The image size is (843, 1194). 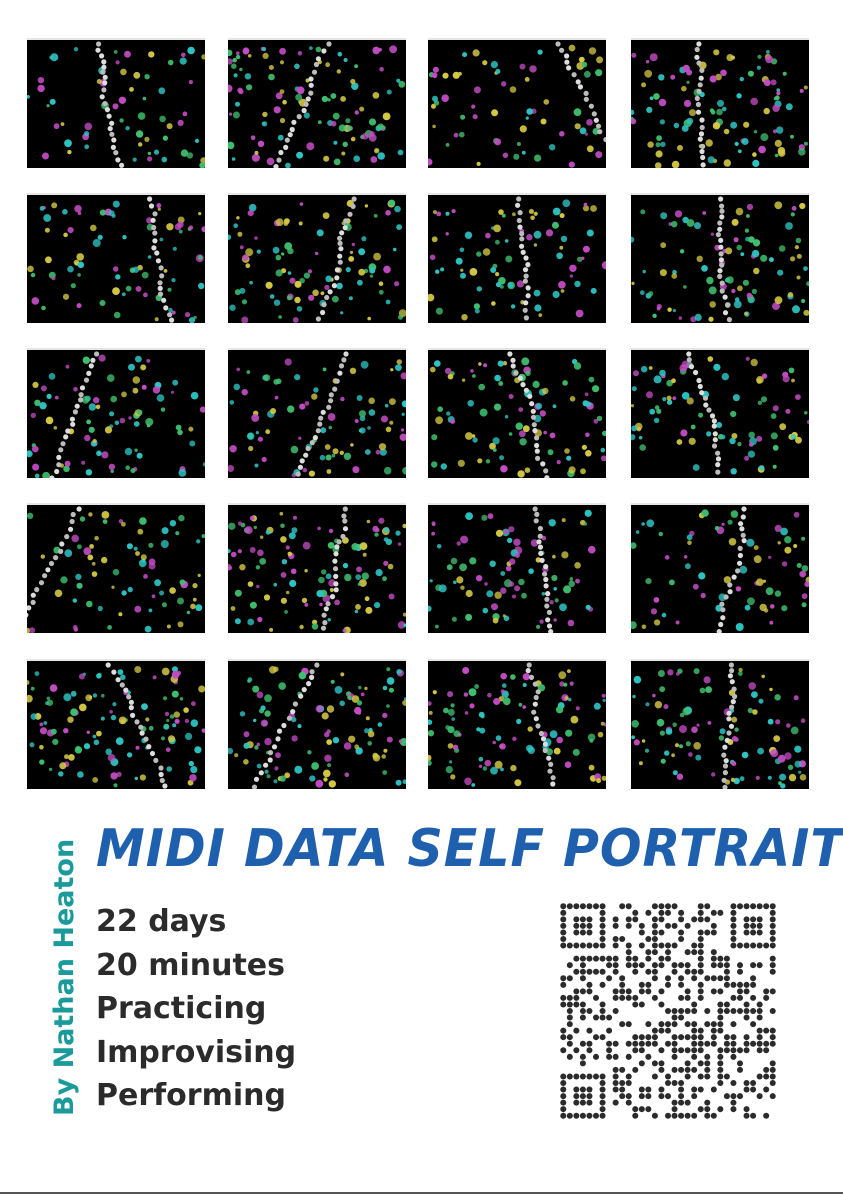 What do you see at coordinates (719, 104) in the screenshot?
I see `dot-visualization` at bounding box center [719, 104].